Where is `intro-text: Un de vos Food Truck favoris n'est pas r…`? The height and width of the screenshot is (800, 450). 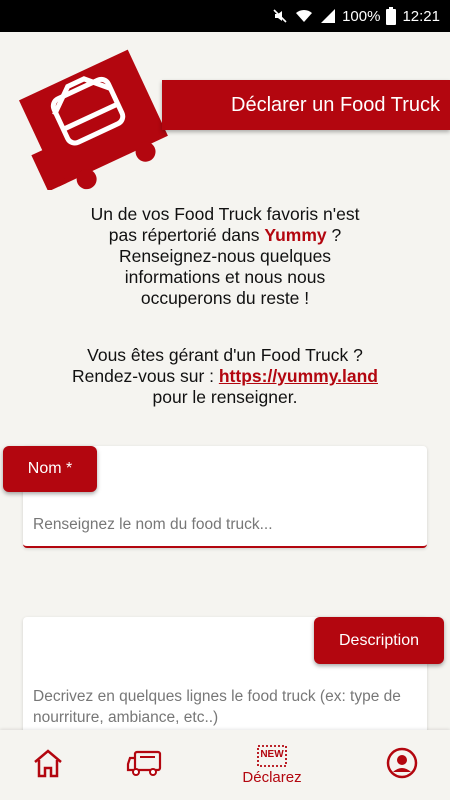
intro-text: Un de vos Food Truck favoris n'est pas r… is located at coordinates (225, 256).